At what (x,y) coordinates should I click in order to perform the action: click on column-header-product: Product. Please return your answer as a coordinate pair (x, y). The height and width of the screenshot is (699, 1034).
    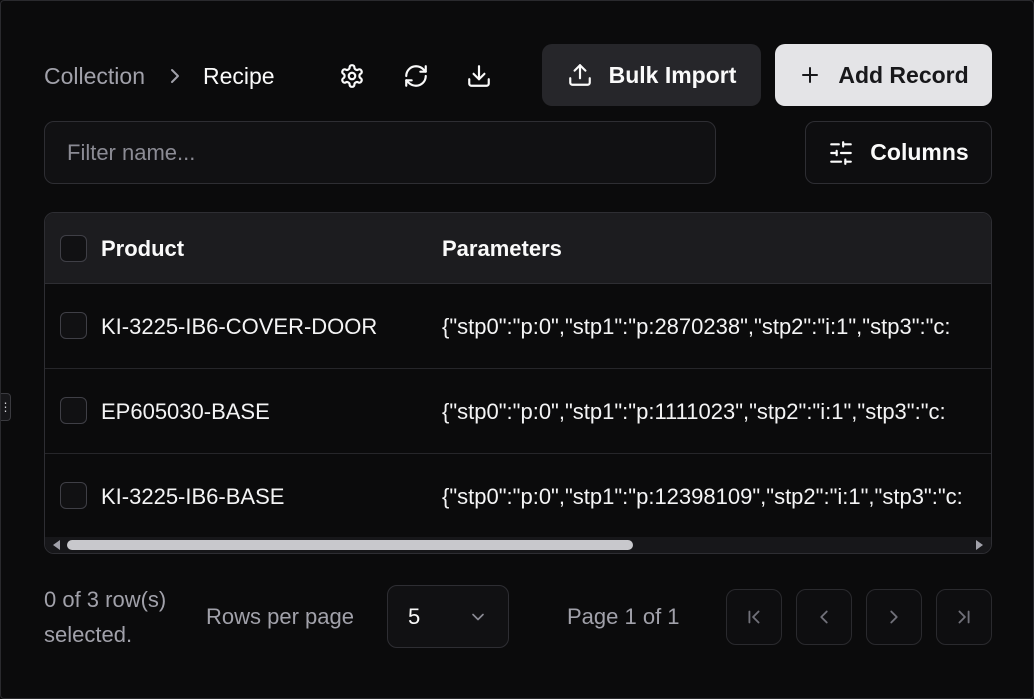
    Looking at the image, I should click on (142, 248).